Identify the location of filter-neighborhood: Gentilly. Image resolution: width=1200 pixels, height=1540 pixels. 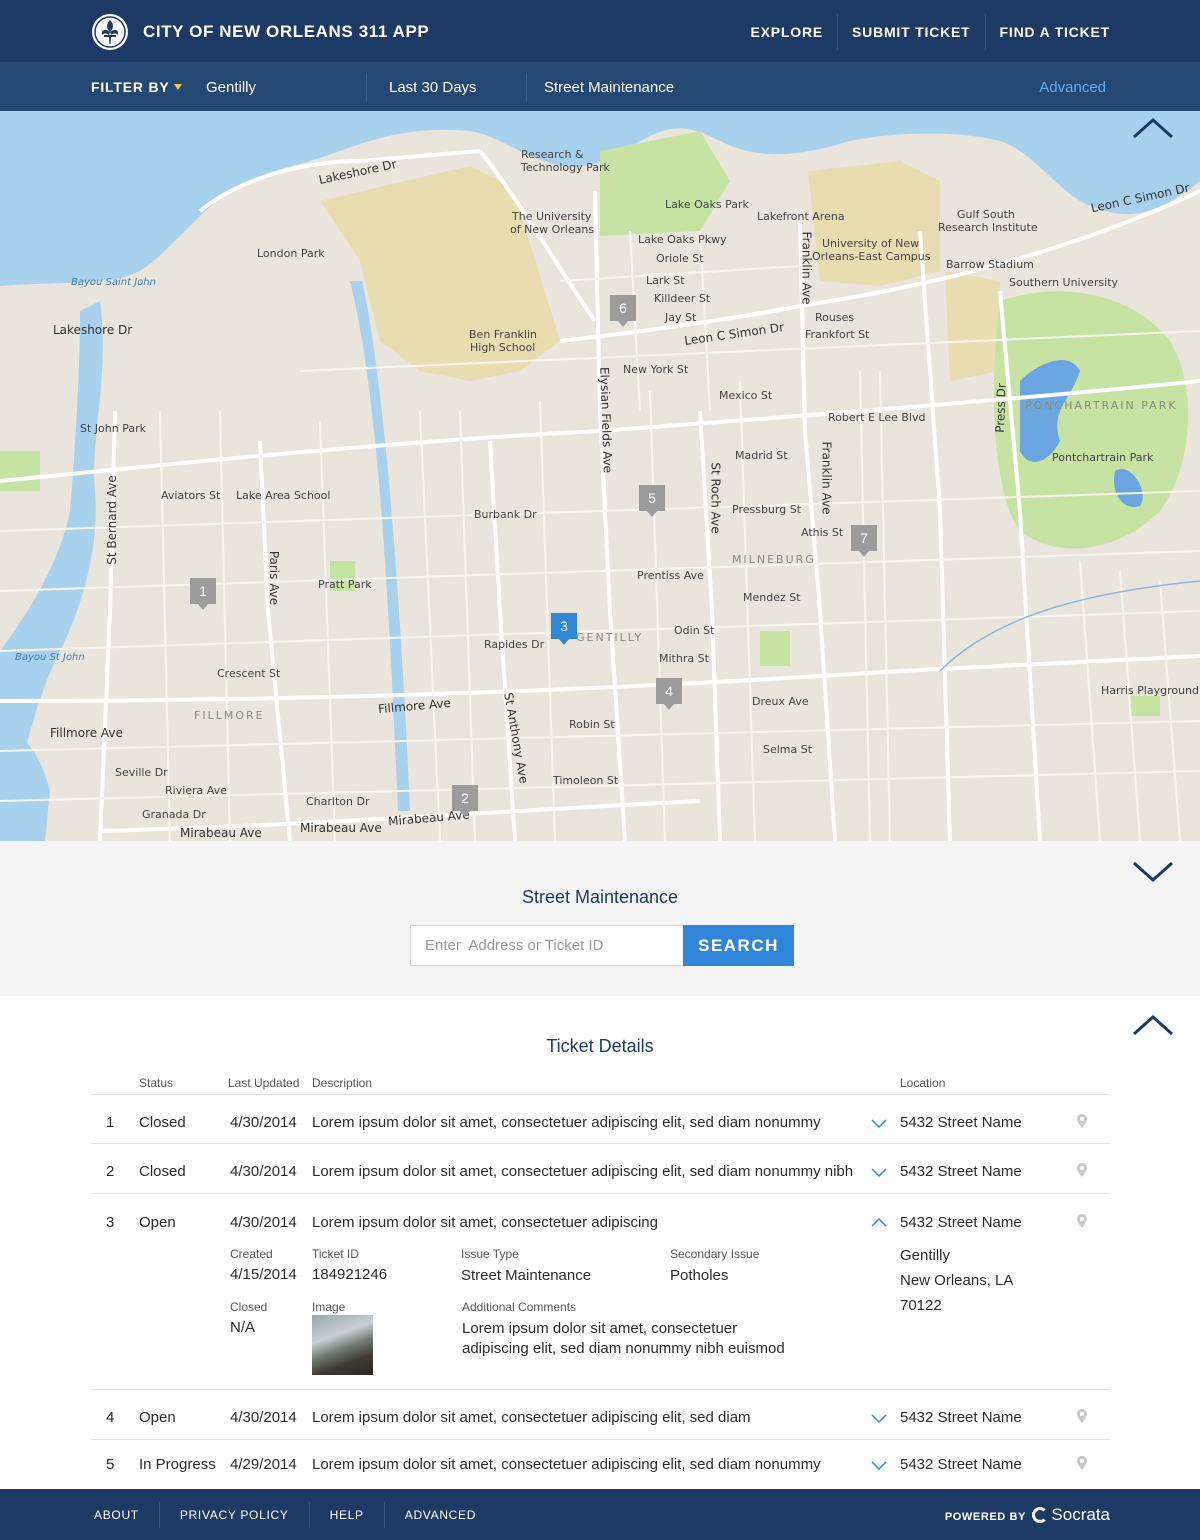
(231, 87).